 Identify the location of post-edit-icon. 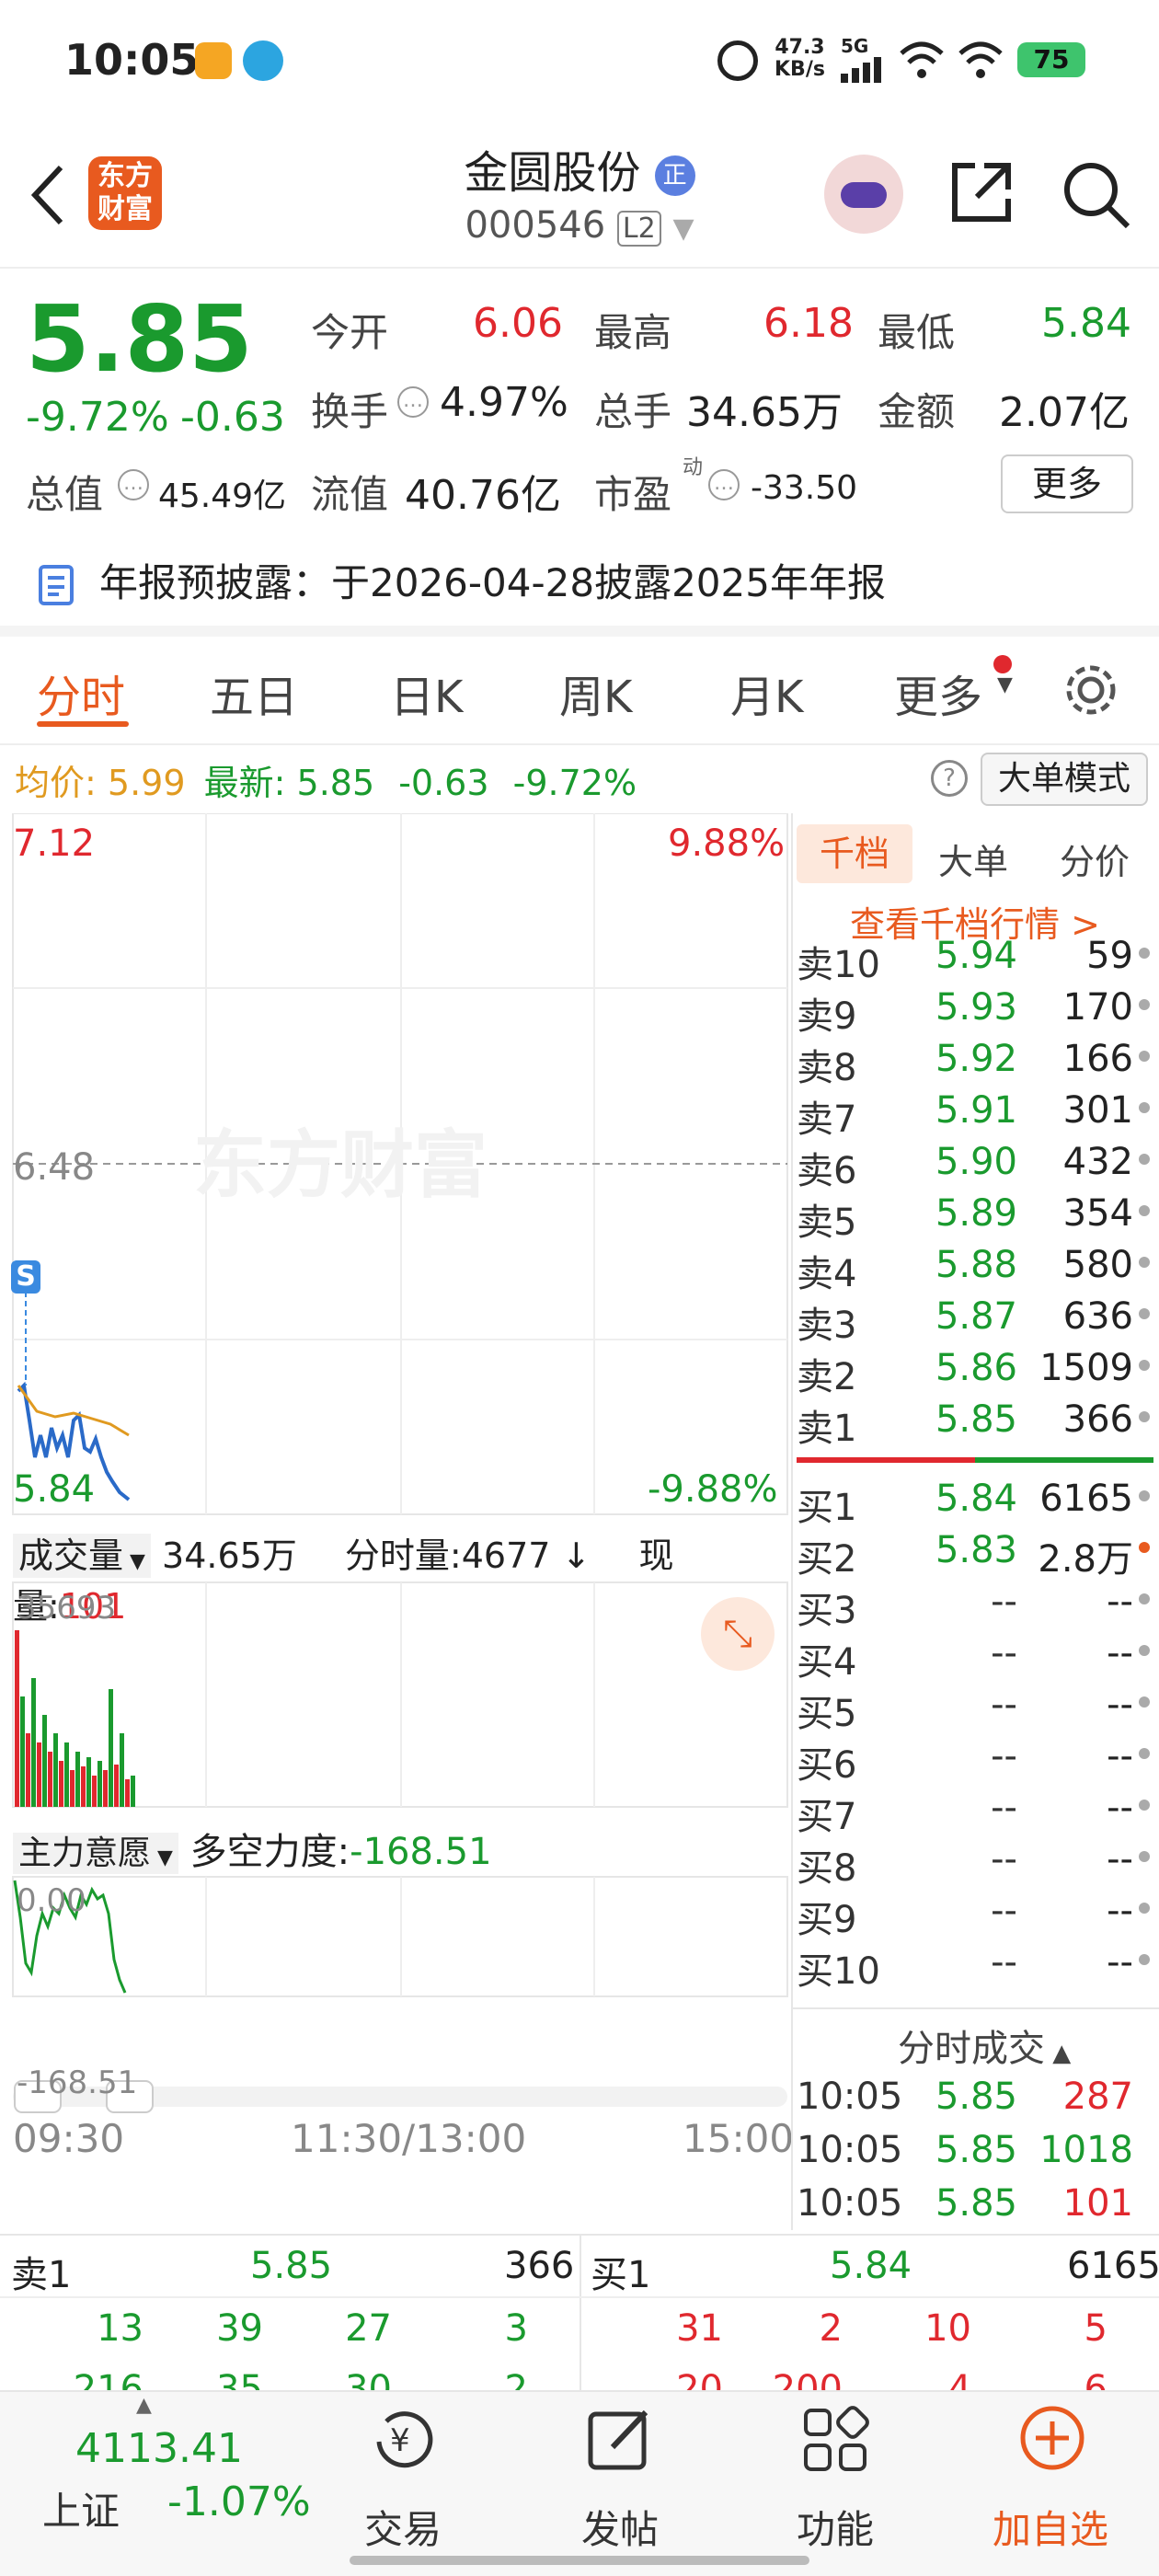
(620, 2440).